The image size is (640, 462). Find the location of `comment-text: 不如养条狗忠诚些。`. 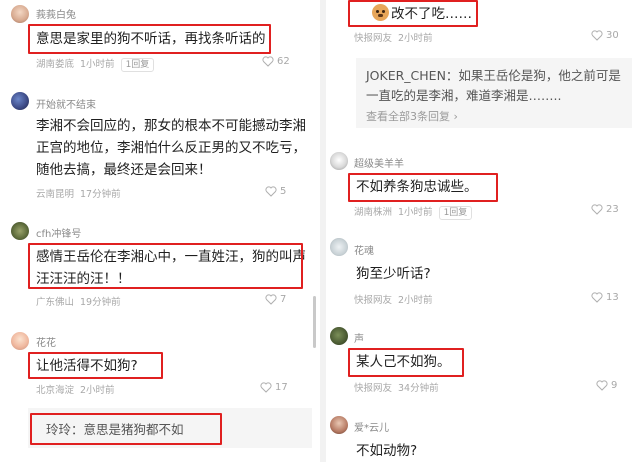

comment-text: 不如养条狗忠诚些。 is located at coordinates (417, 187).